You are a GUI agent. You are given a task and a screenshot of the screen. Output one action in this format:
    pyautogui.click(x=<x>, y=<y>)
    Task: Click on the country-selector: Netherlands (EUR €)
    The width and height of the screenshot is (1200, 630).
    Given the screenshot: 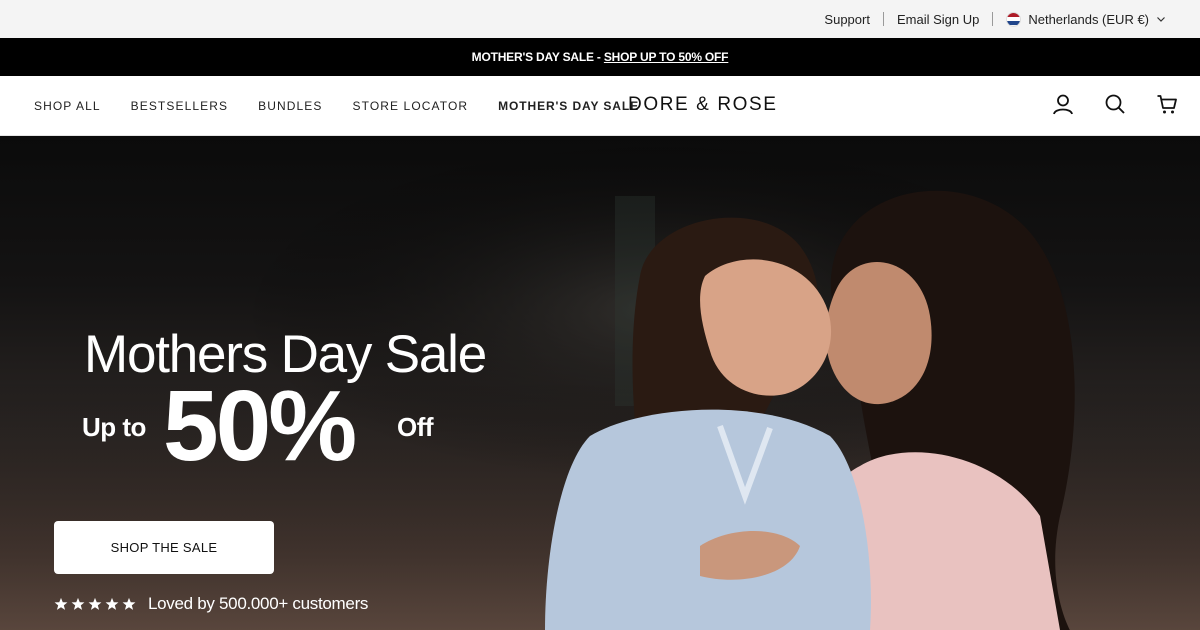 What is the action you would take?
    pyautogui.click(x=1086, y=19)
    